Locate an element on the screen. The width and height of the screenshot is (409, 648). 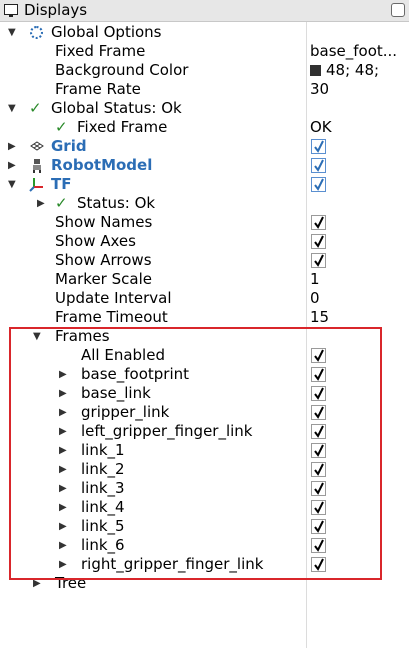
panel-titlebar: Displays is located at coordinates (204, 11).